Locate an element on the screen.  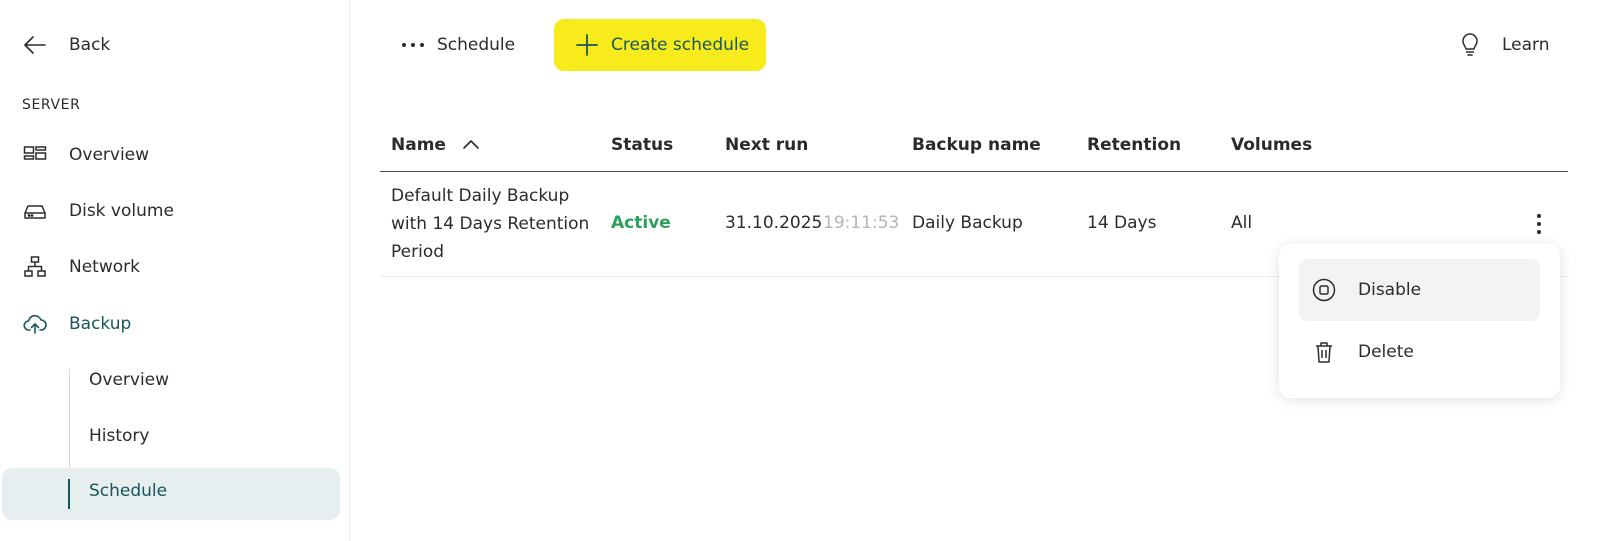
learn-button: Learn is located at coordinates (1504, 45).